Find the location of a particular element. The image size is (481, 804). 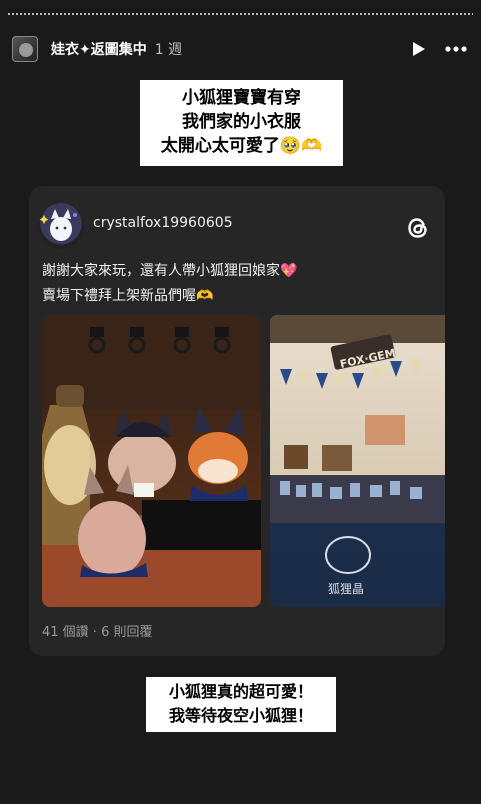

post-text-line: 謝謝大家來玩，還有人帶小狐狸回娘家💖 is located at coordinates (170, 271).